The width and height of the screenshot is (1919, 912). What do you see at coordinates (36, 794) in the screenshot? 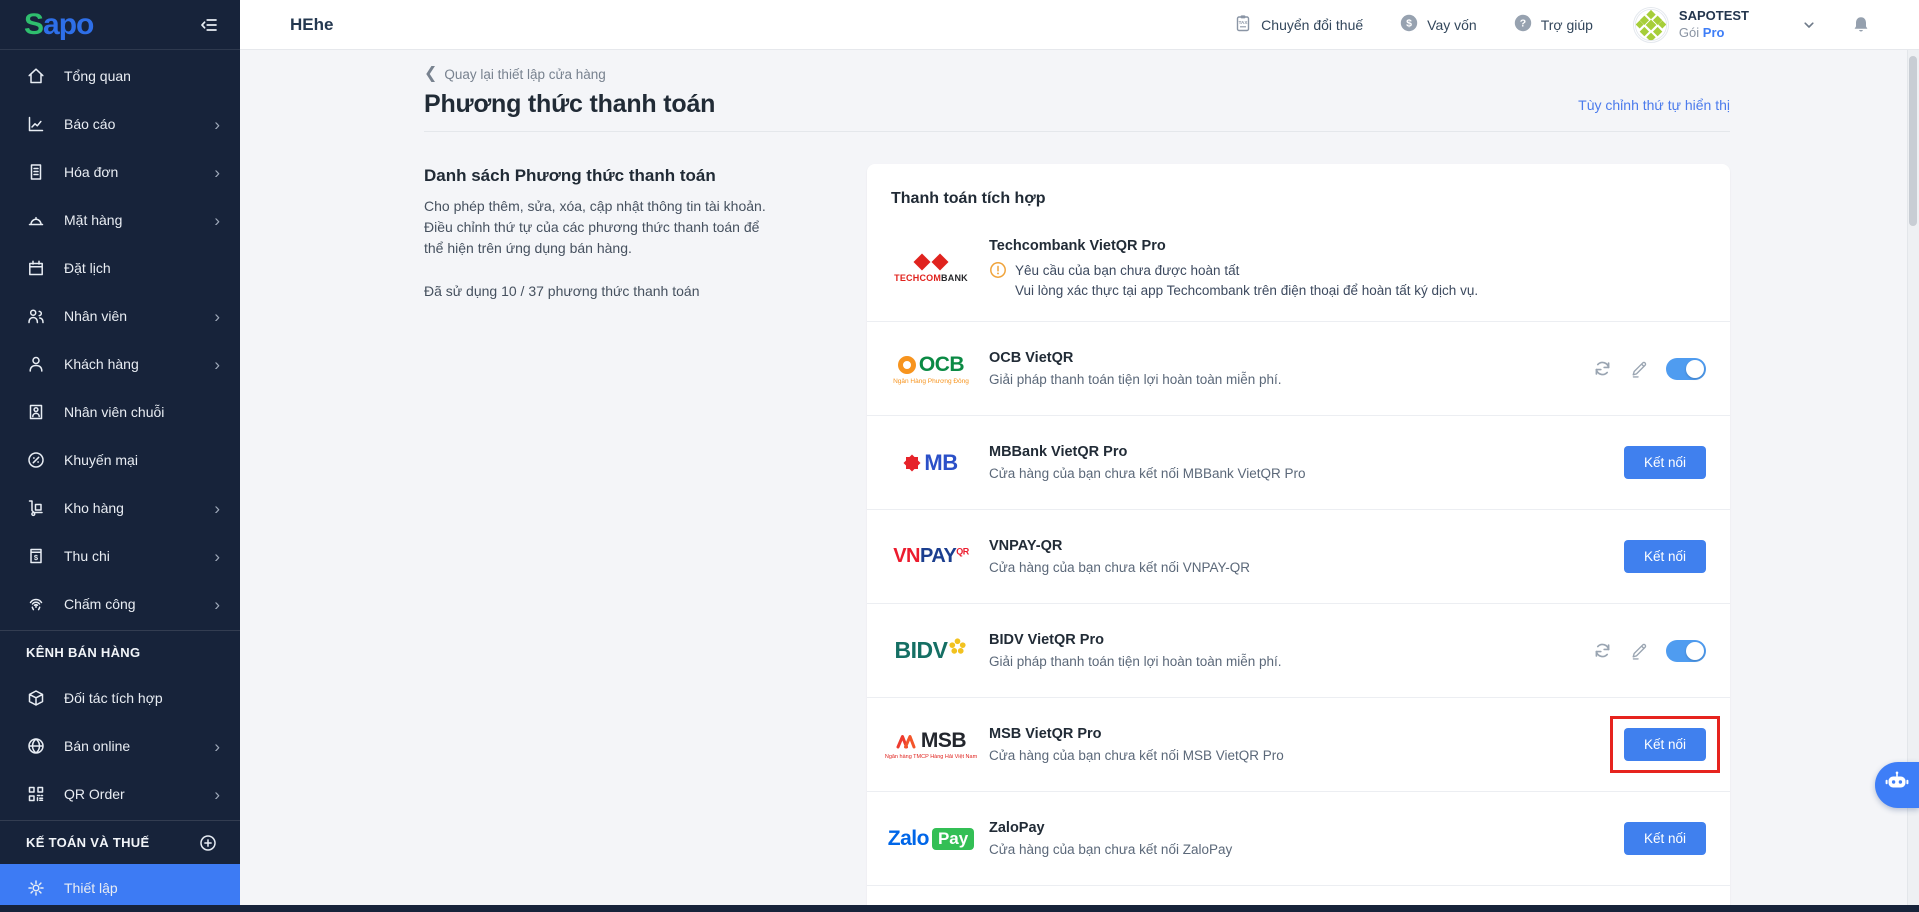
I see `qr-icon` at bounding box center [36, 794].